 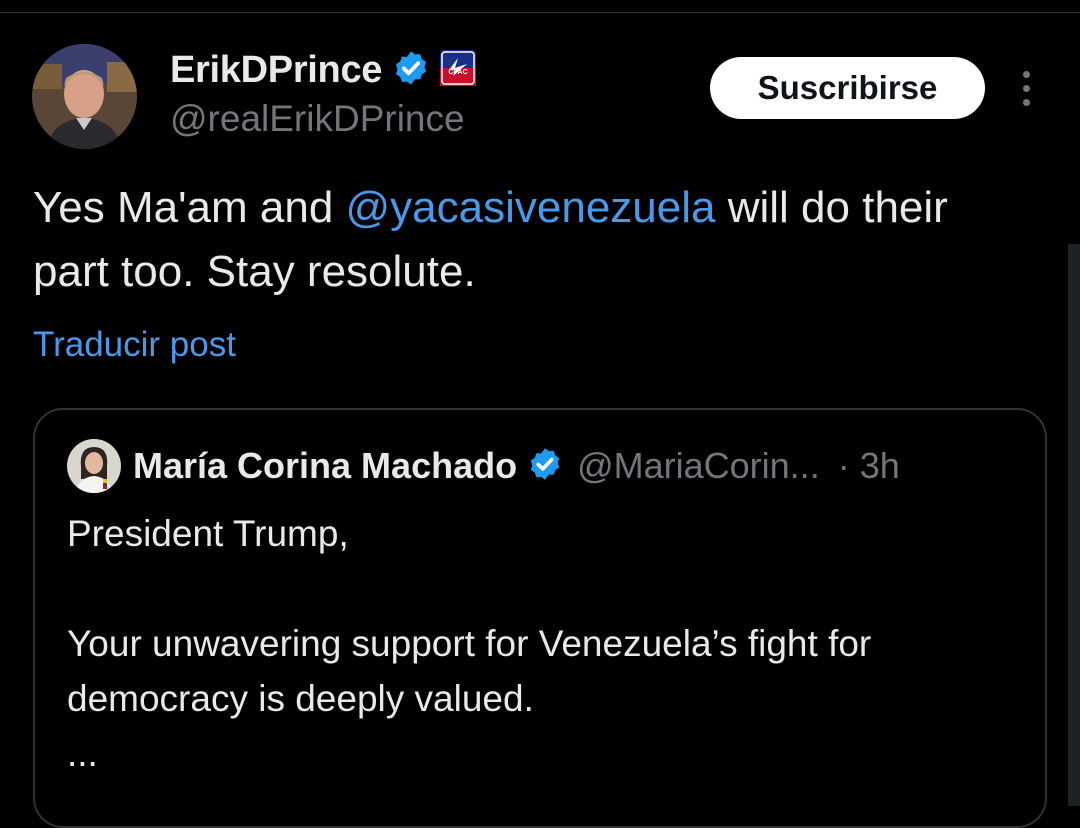 What do you see at coordinates (411, 70) in the screenshot?
I see `verified-badge-icon` at bounding box center [411, 70].